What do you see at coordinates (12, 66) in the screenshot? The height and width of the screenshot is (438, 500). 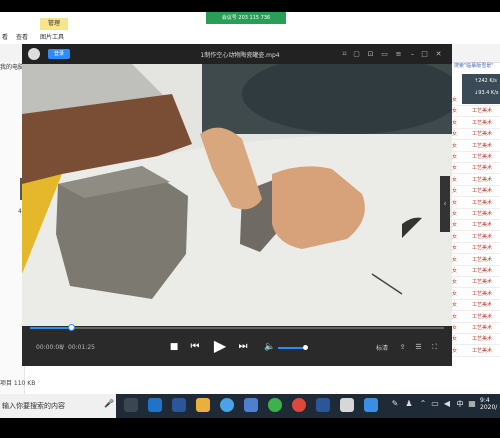 I see `address-path: 我的电脑` at bounding box center [12, 66].